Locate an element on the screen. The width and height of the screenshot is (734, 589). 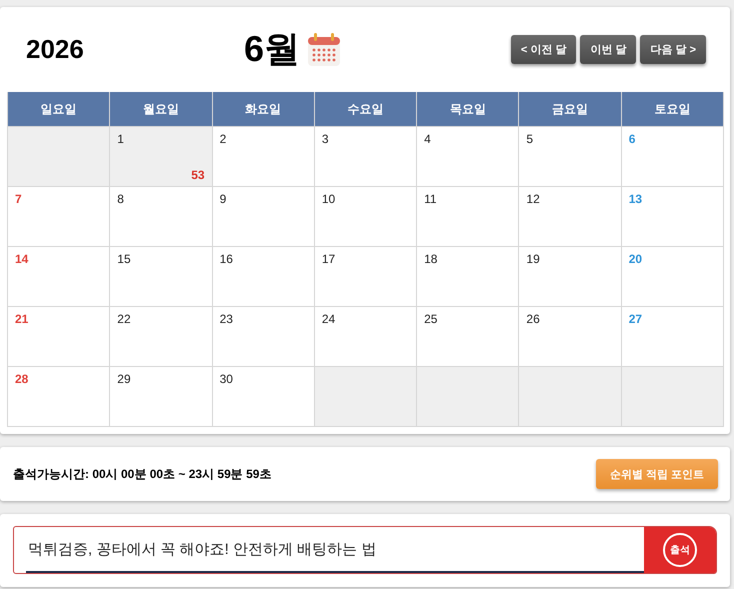
weekday-header: 일요일 is located at coordinates (59, 109).